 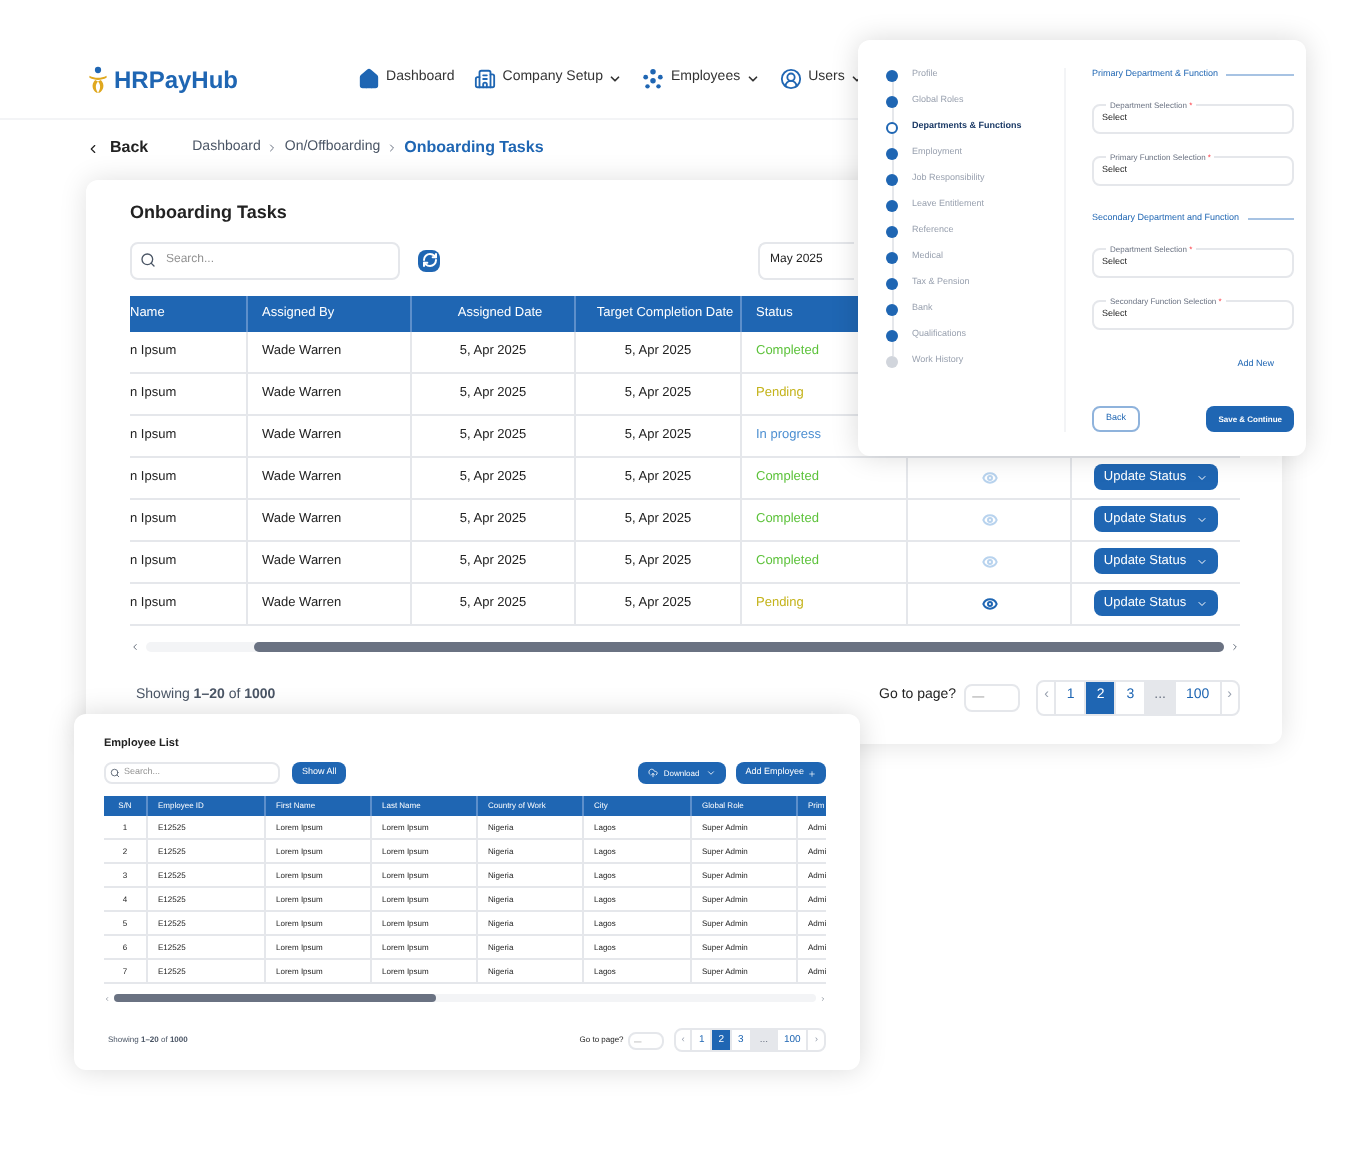 I want to click on cloud-icon, so click(x=652, y=773).